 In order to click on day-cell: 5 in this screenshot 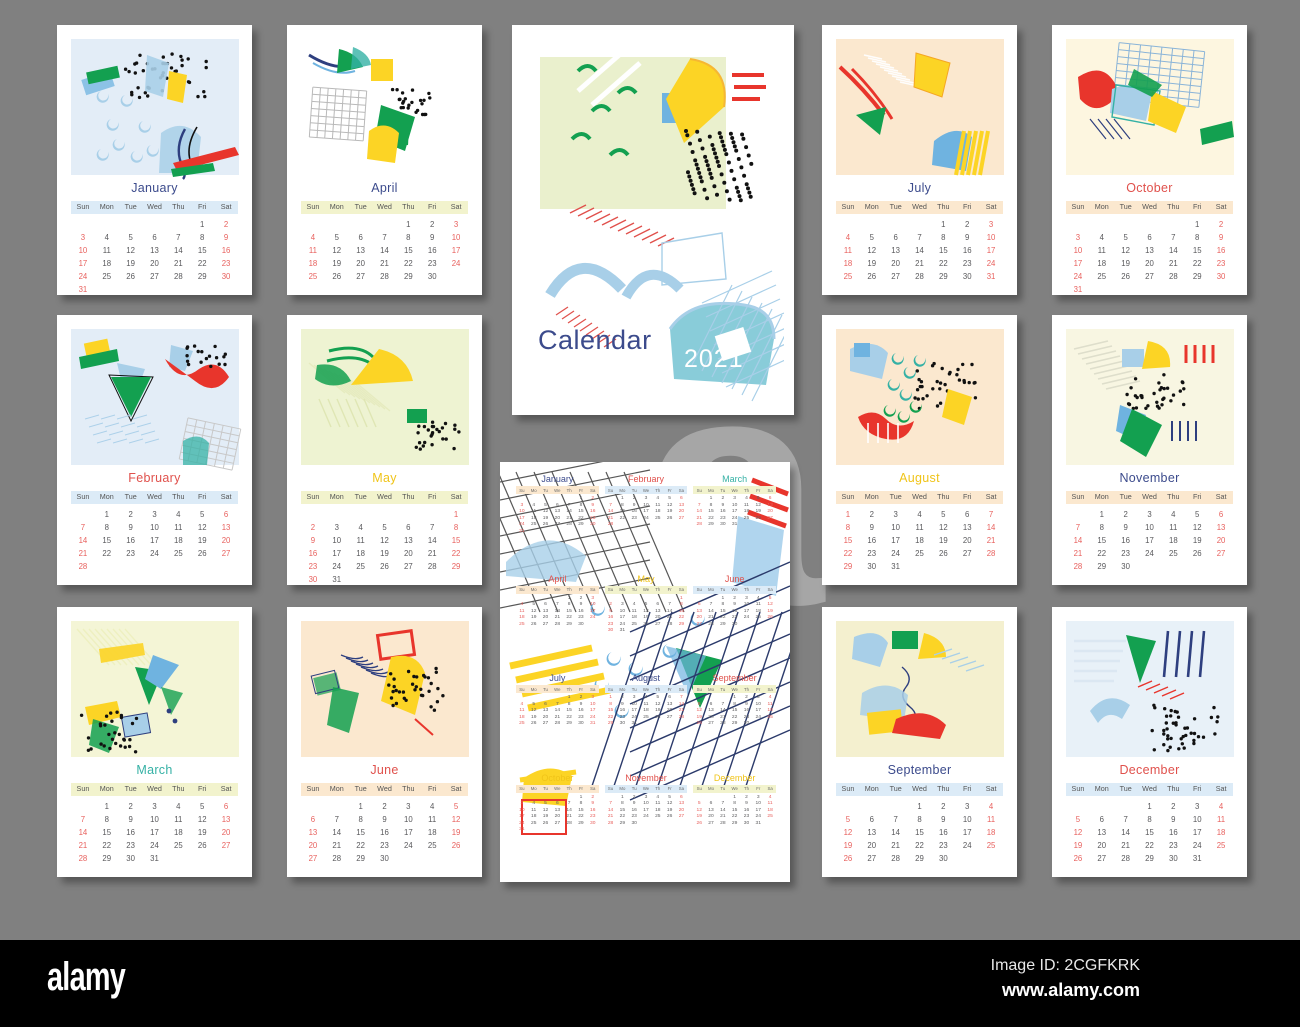, I will do `click(202, 806)`.